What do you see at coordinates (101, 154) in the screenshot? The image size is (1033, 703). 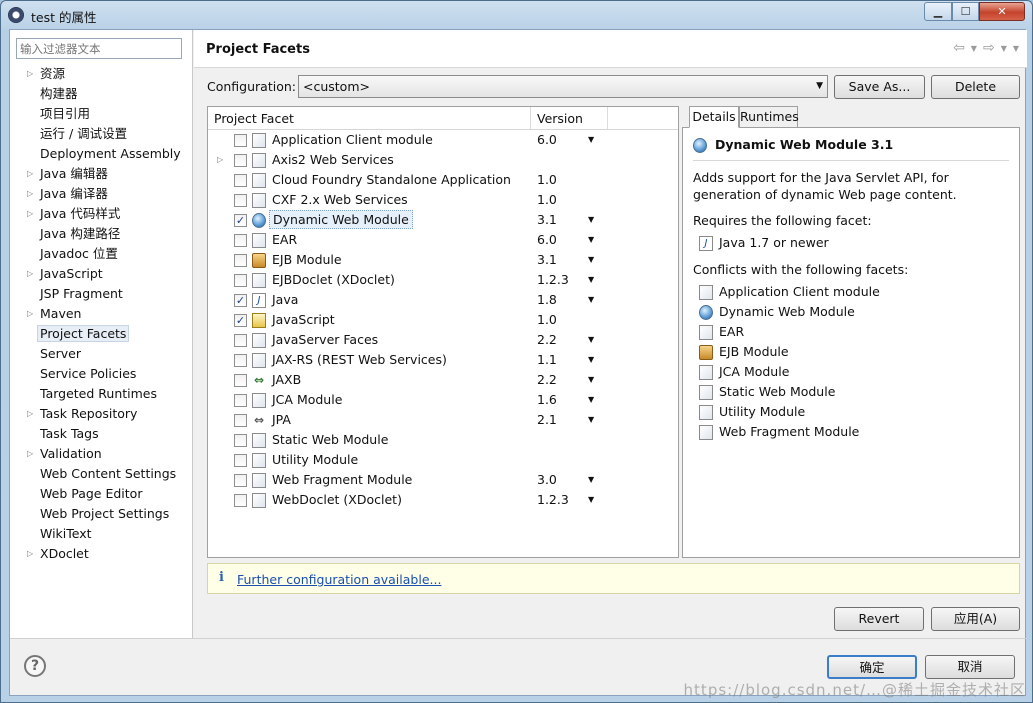 I see `nav-item: Deployment Assembly` at bounding box center [101, 154].